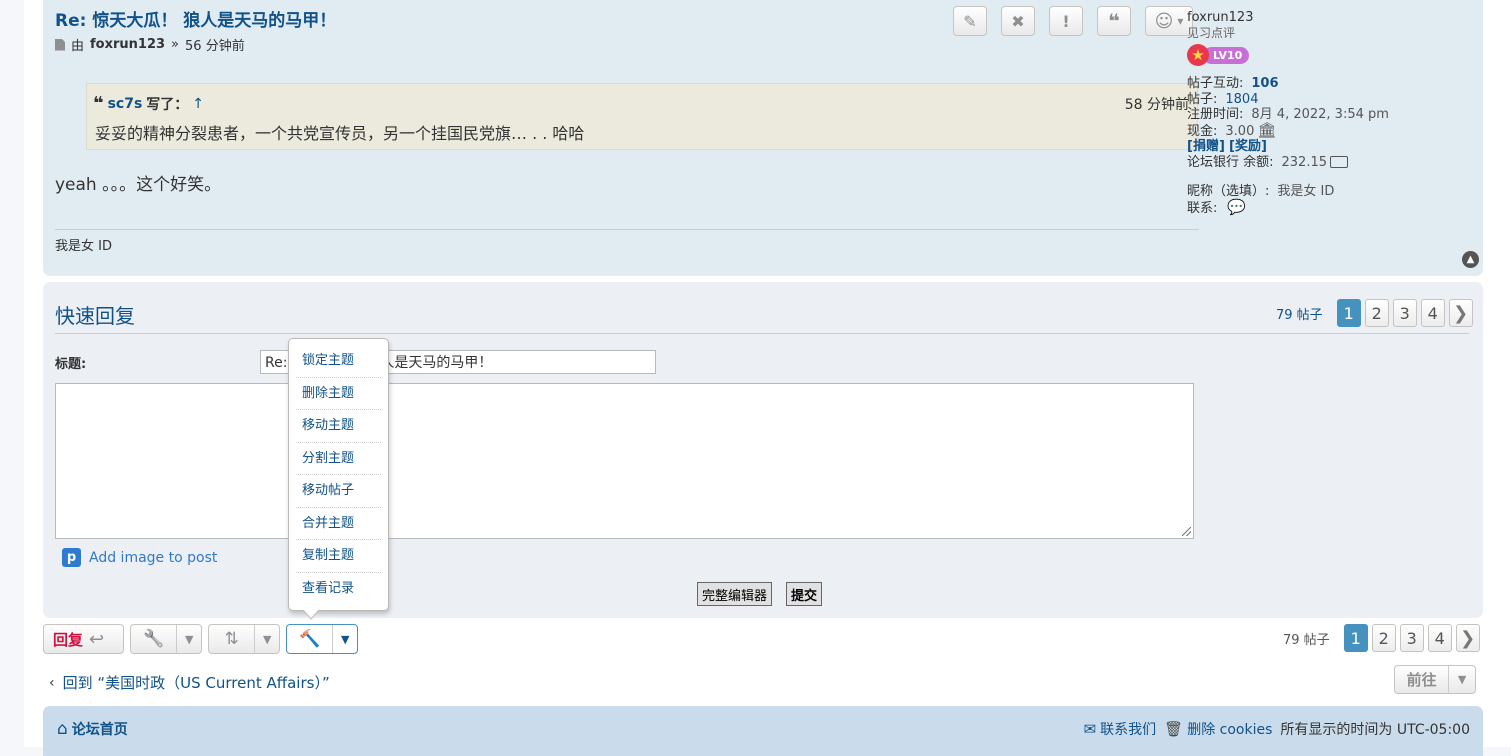  What do you see at coordinates (98, 103) in the screenshot?
I see `quote-mark-icon: ❝` at bounding box center [98, 103].